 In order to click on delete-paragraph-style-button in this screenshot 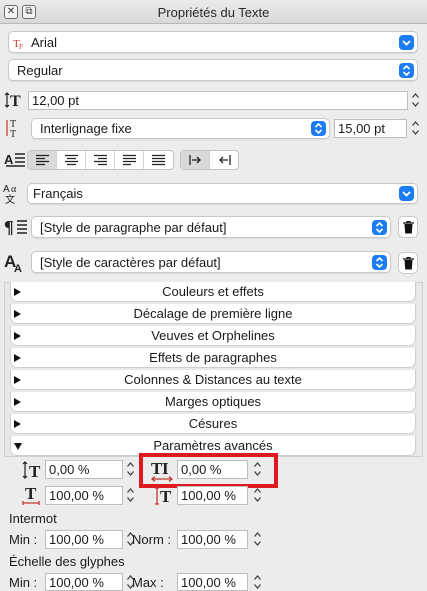, I will do `click(408, 227)`.